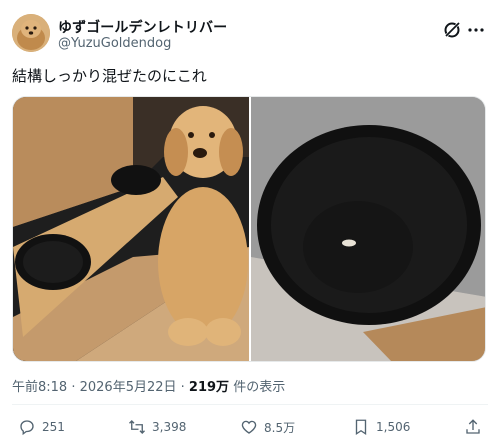  I want to click on action-bar: 251 3,398 8.5万 1,506, so click(250, 428).